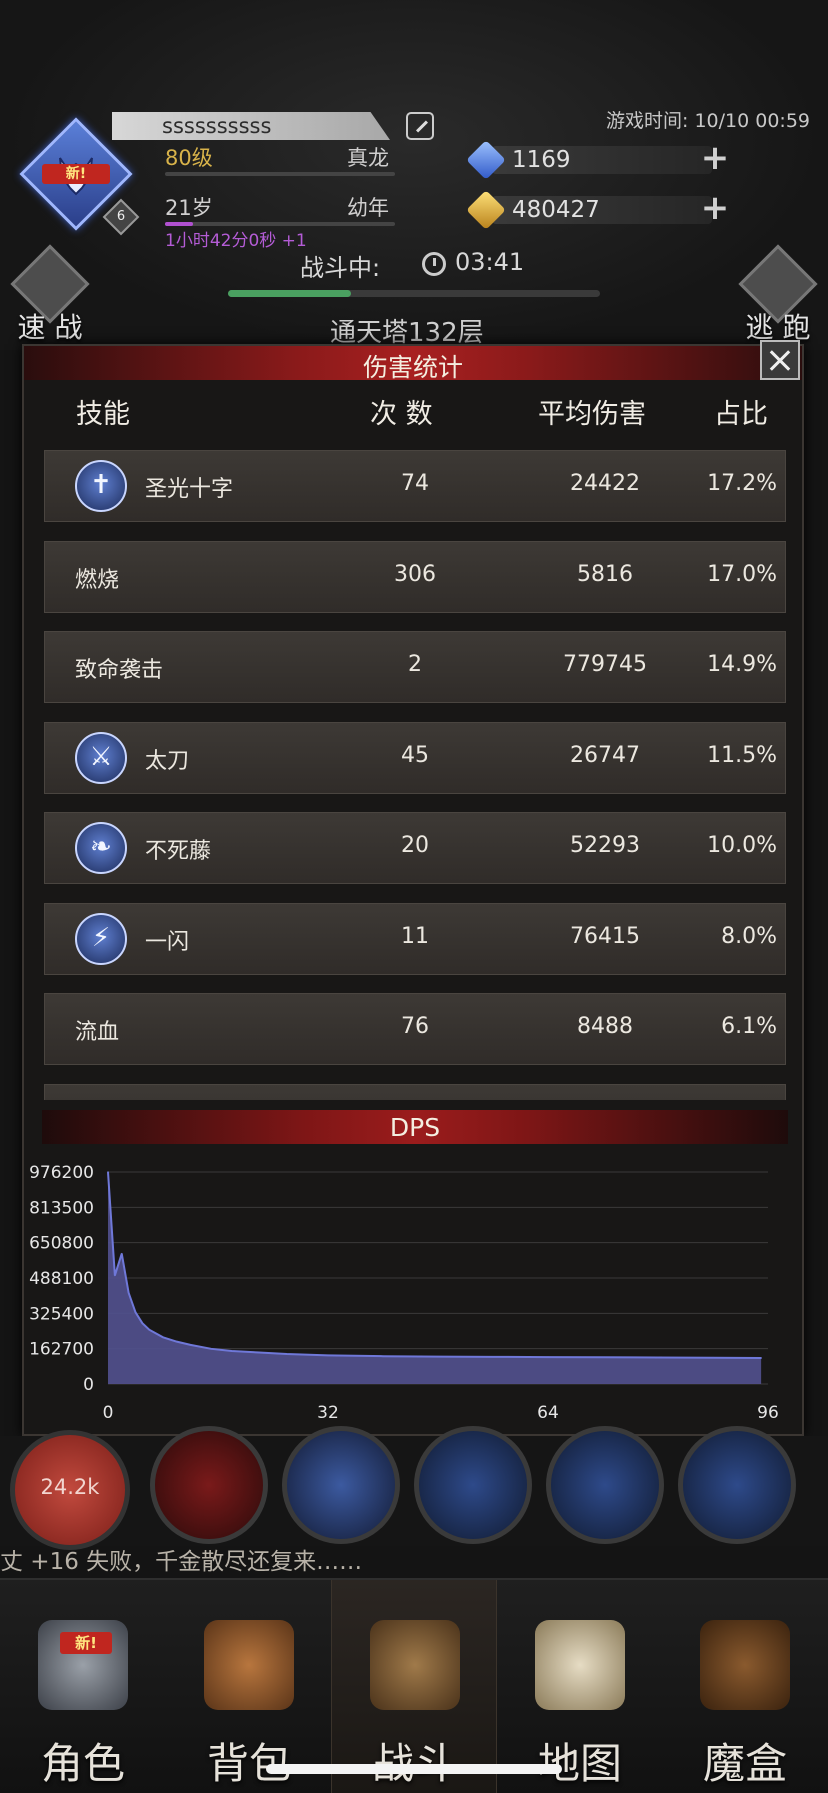 The width and height of the screenshot is (828, 1793). Describe the element at coordinates (605, 483) in the screenshot. I see `skill-avg-damage: 24422` at that location.